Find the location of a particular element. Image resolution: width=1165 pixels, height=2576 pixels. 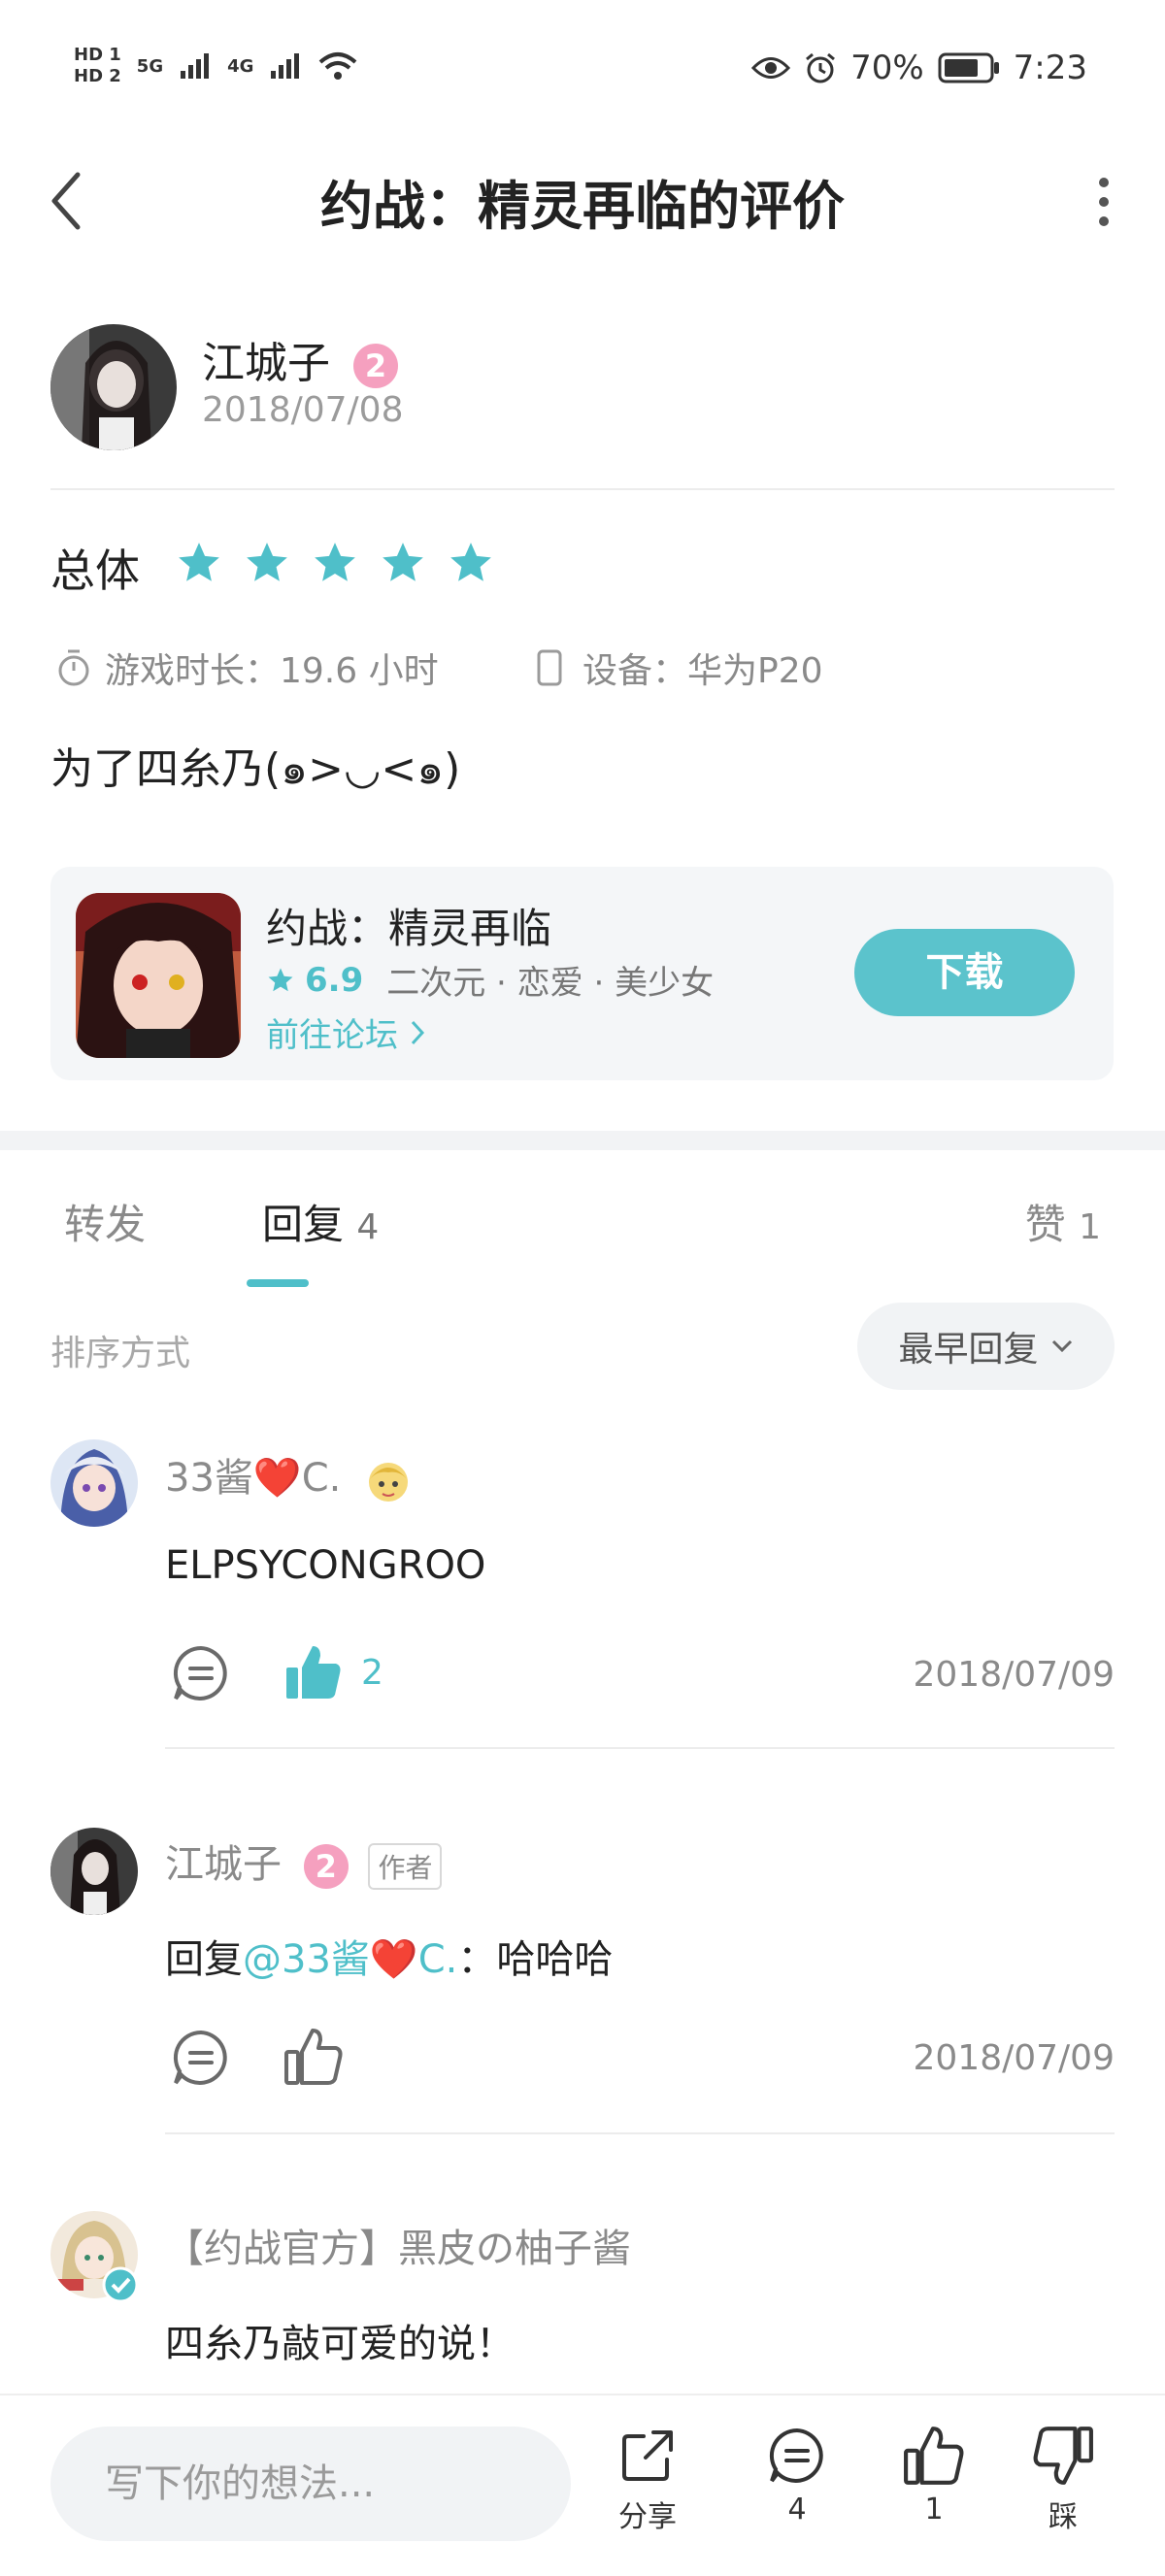

device: 设备：华为P20 is located at coordinates (679, 668).